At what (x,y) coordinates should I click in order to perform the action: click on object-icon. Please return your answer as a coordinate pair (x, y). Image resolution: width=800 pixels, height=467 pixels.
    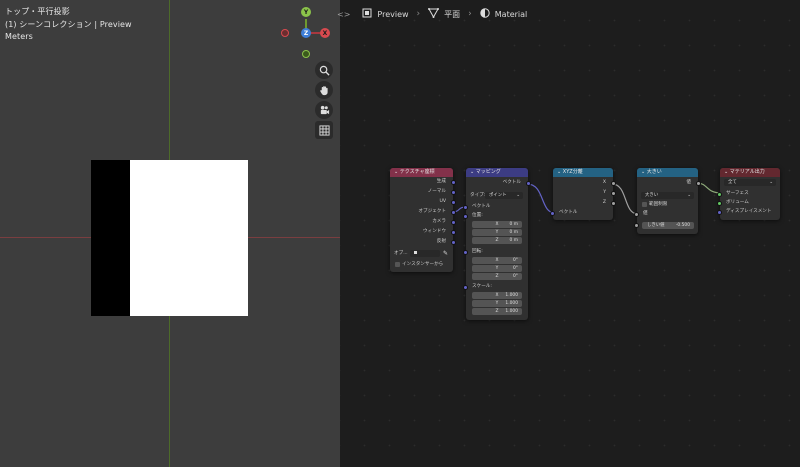
    Looking at the image, I should click on (415, 252).